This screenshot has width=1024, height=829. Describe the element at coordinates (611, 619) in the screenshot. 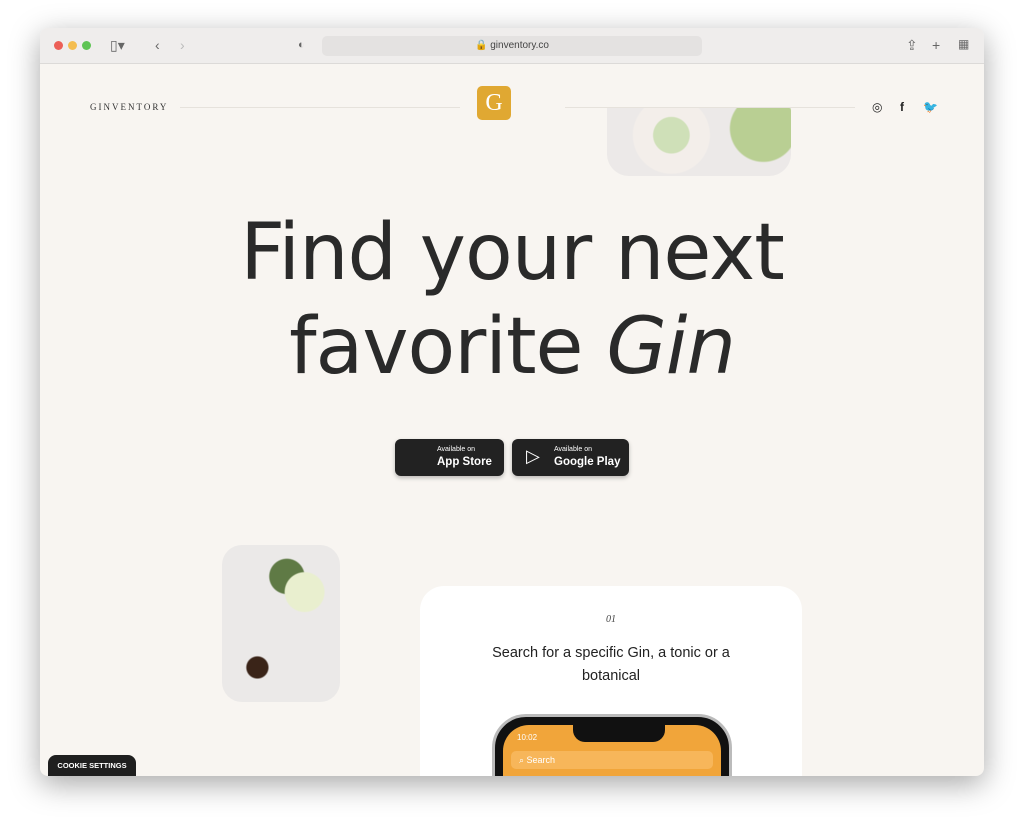

I see `step-number: 01` at that location.